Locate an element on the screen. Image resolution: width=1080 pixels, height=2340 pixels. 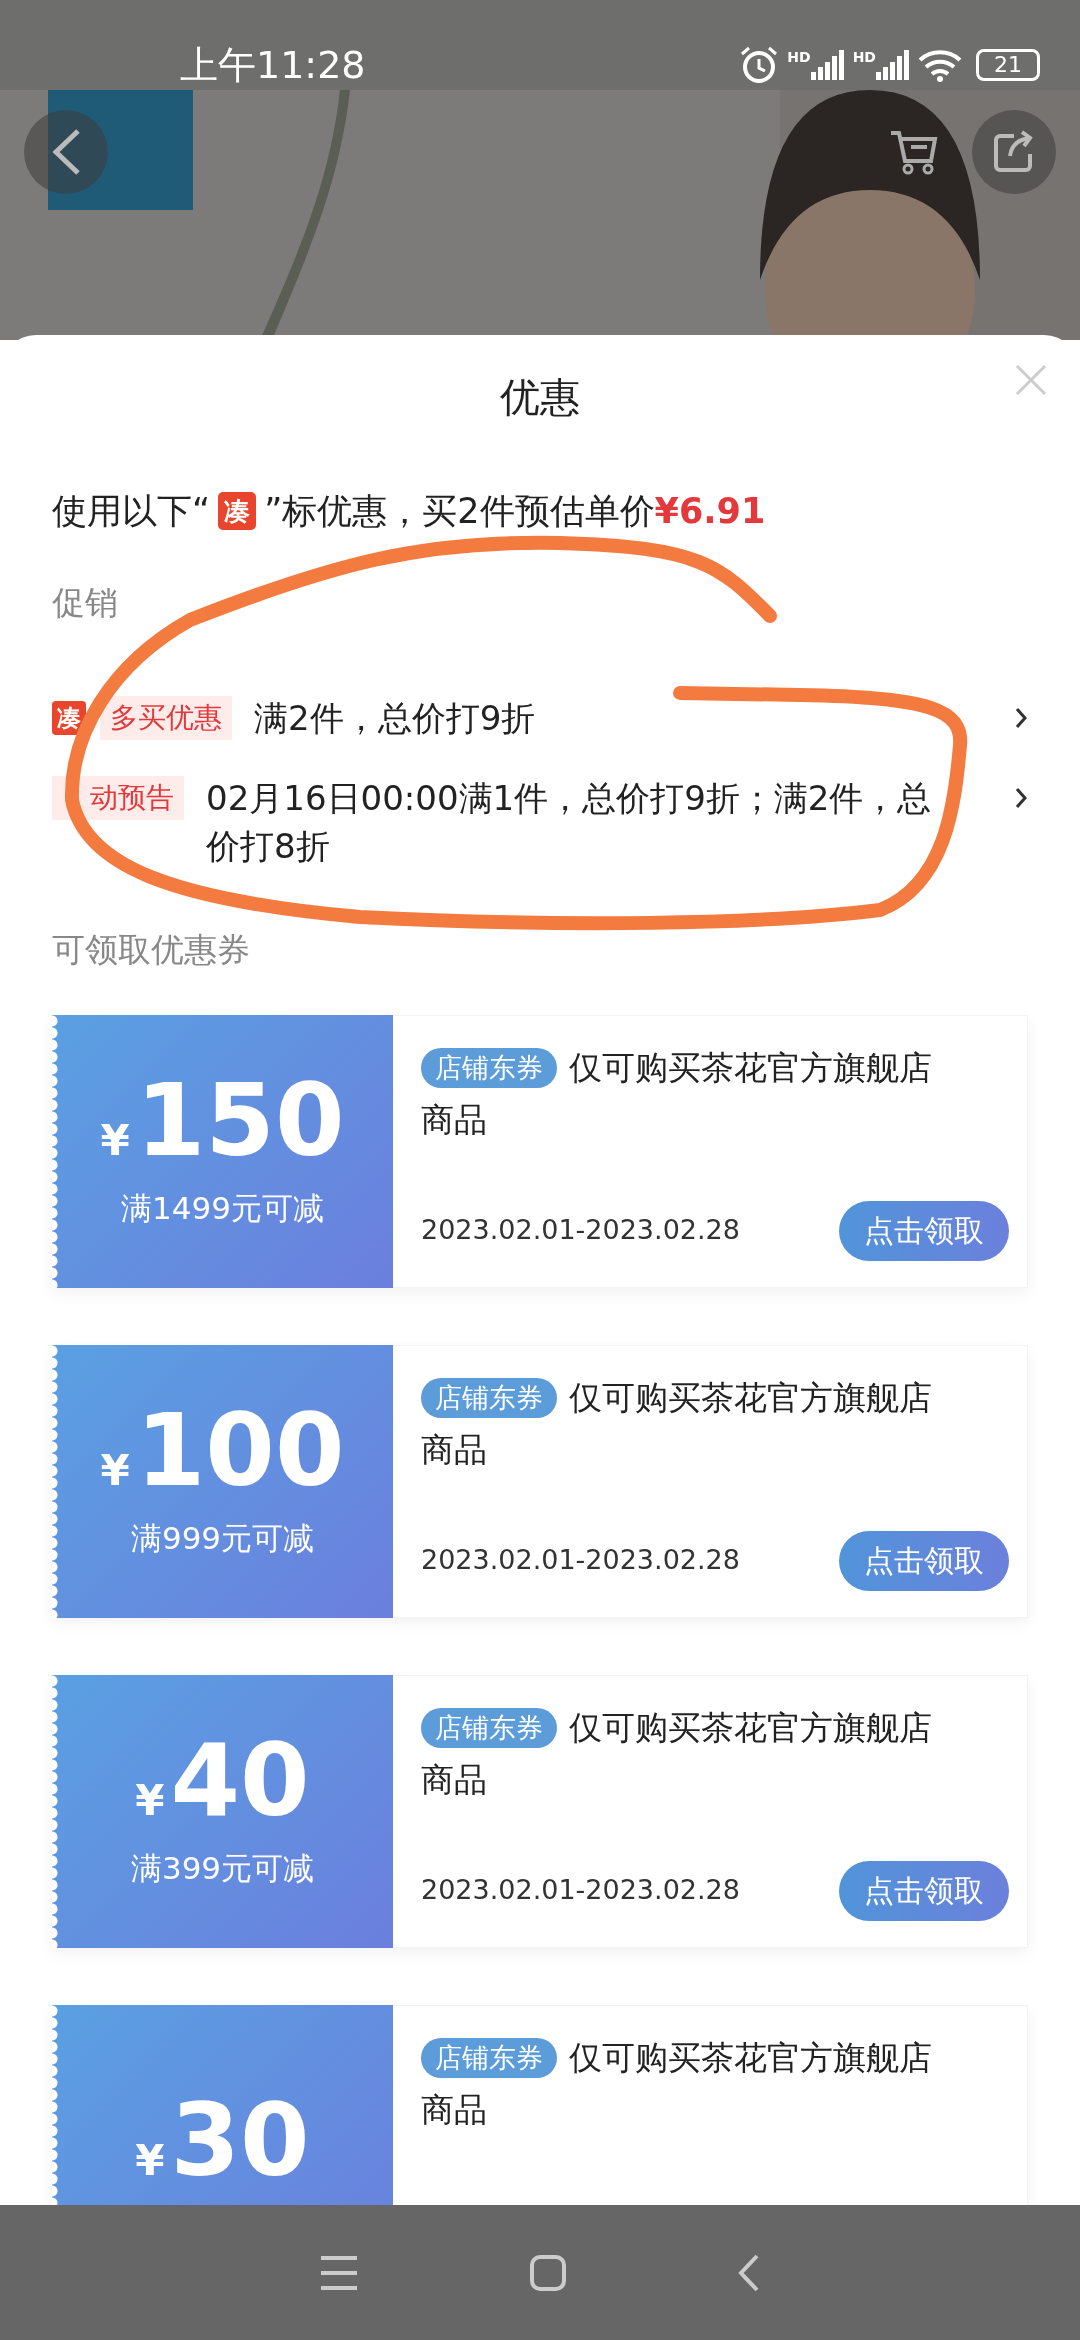
cart-icon is located at coordinates (914, 152).